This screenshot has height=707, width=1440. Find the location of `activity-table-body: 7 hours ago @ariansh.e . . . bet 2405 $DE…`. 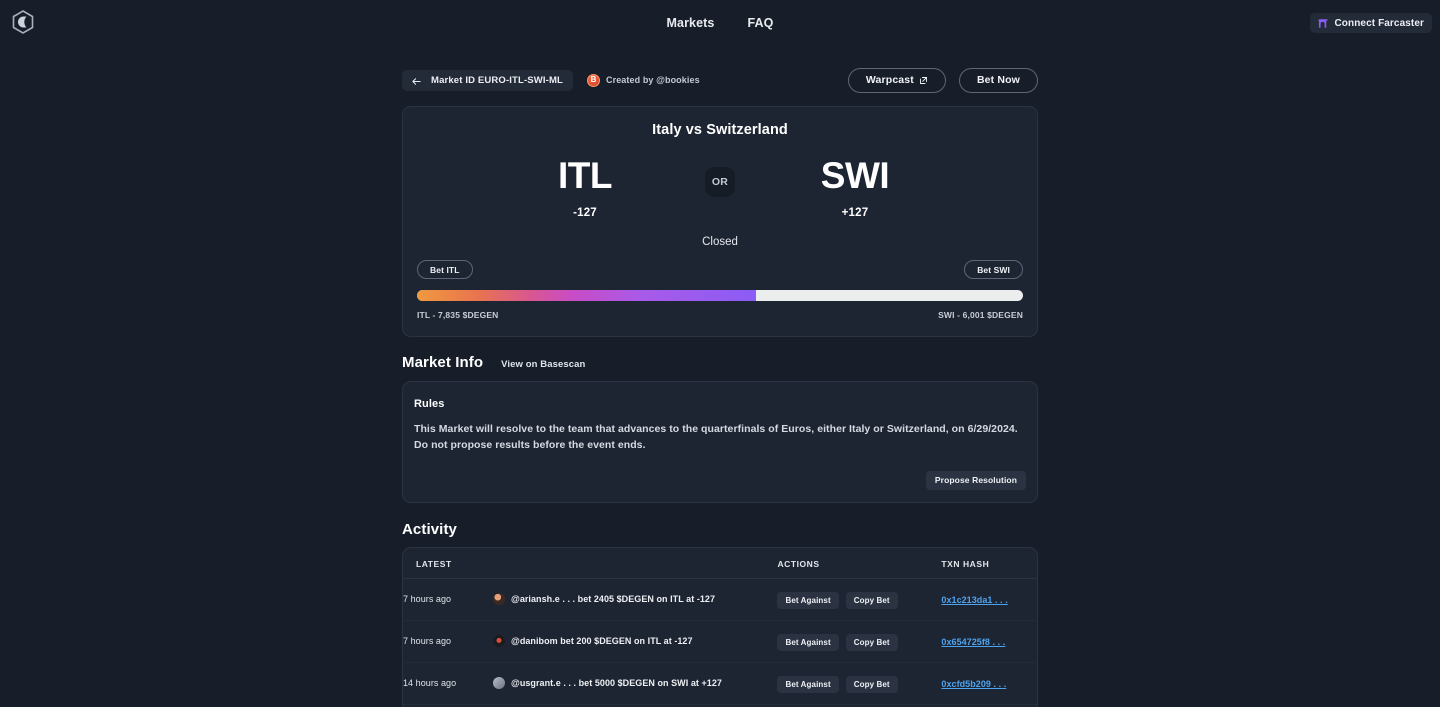

activity-table-body: 7 hours ago @ariansh.e . . . bet 2405 $DE… is located at coordinates (720, 642).